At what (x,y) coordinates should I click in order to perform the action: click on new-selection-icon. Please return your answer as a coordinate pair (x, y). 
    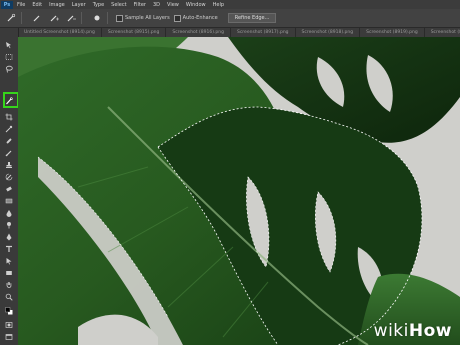
    Looking at the image, I should click on (37, 18).